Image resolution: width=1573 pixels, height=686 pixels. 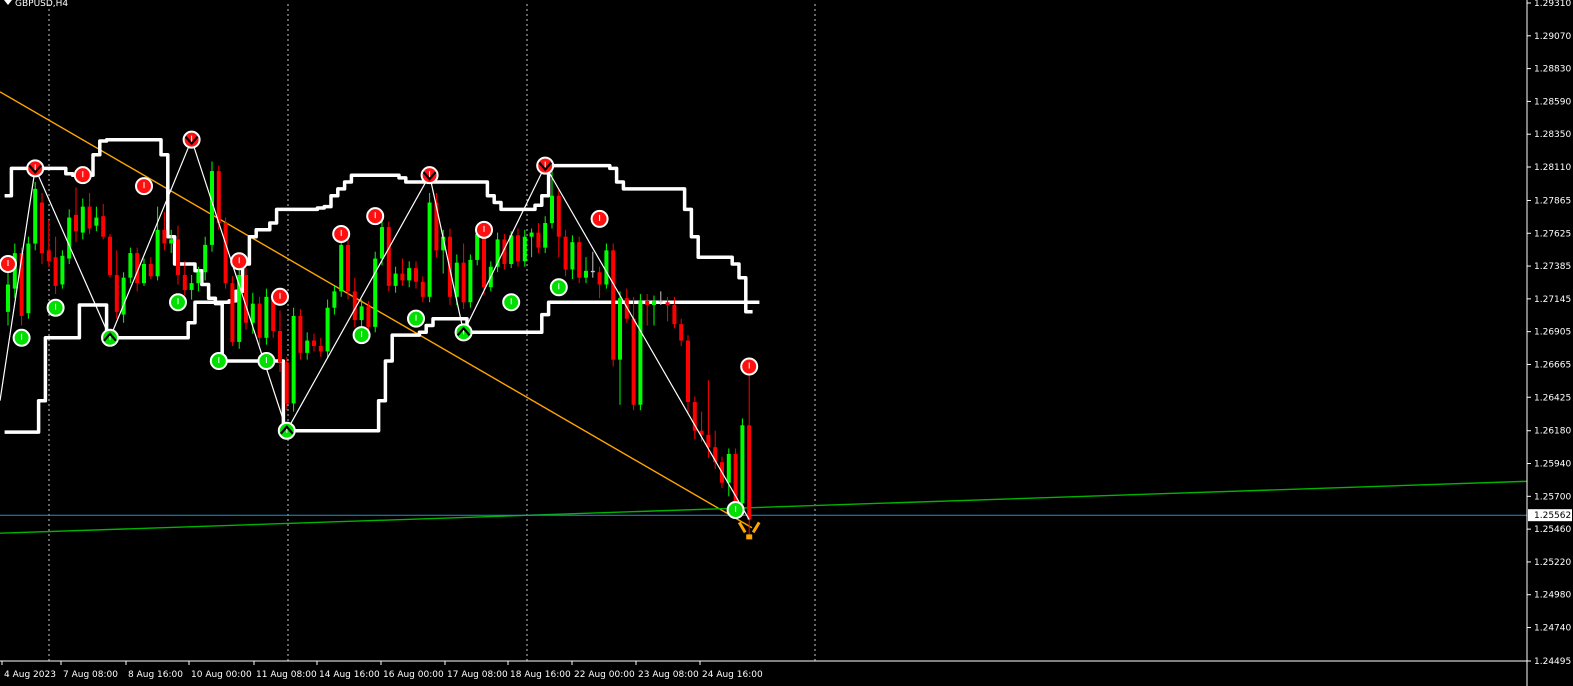 What do you see at coordinates (1552, 530) in the screenshot?
I see `price-tick-label: 1.25460` at bounding box center [1552, 530].